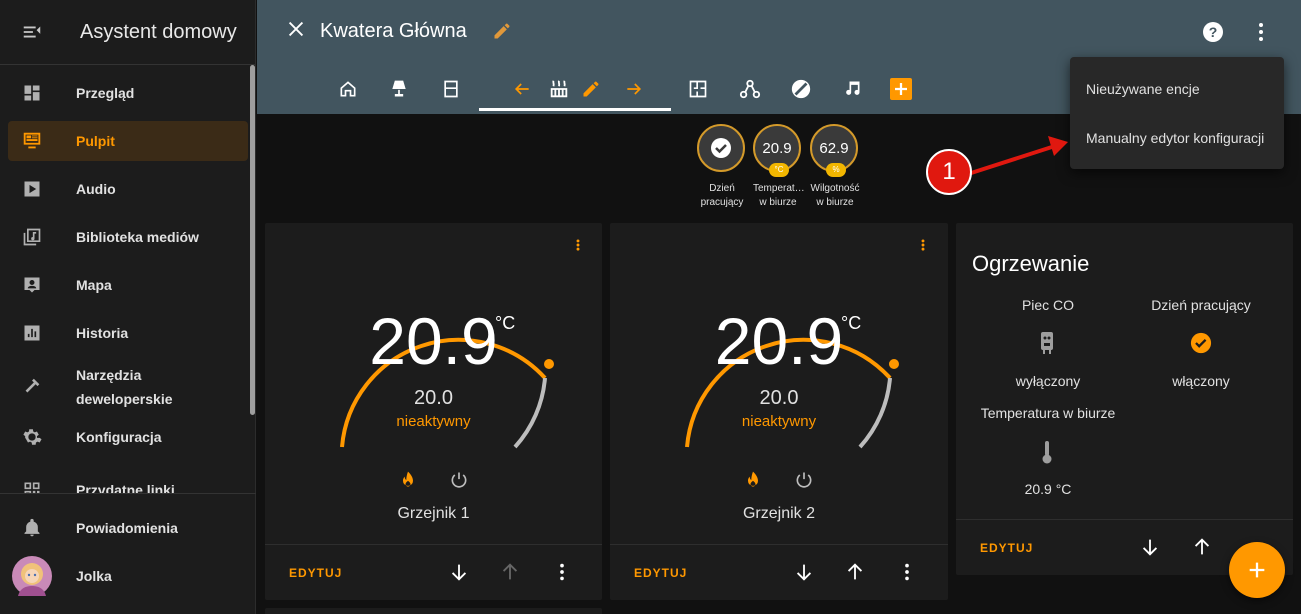 This screenshot has height=614, width=1301. Describe the element at coordinates (451, 89) in the screenshot. I see `door-icon` at that location.